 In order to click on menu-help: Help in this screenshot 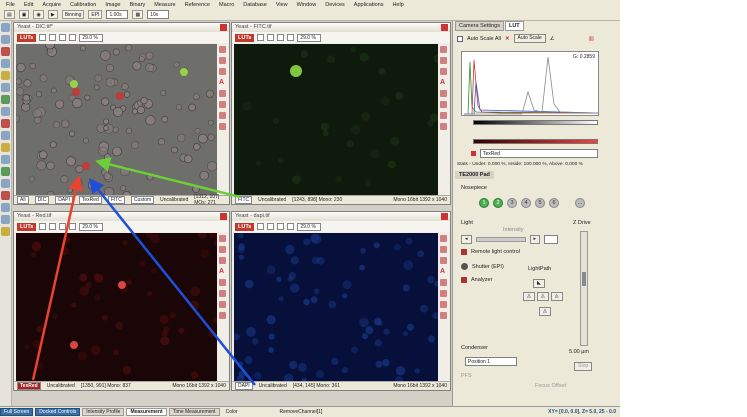, I will do `click(397, 5)`.